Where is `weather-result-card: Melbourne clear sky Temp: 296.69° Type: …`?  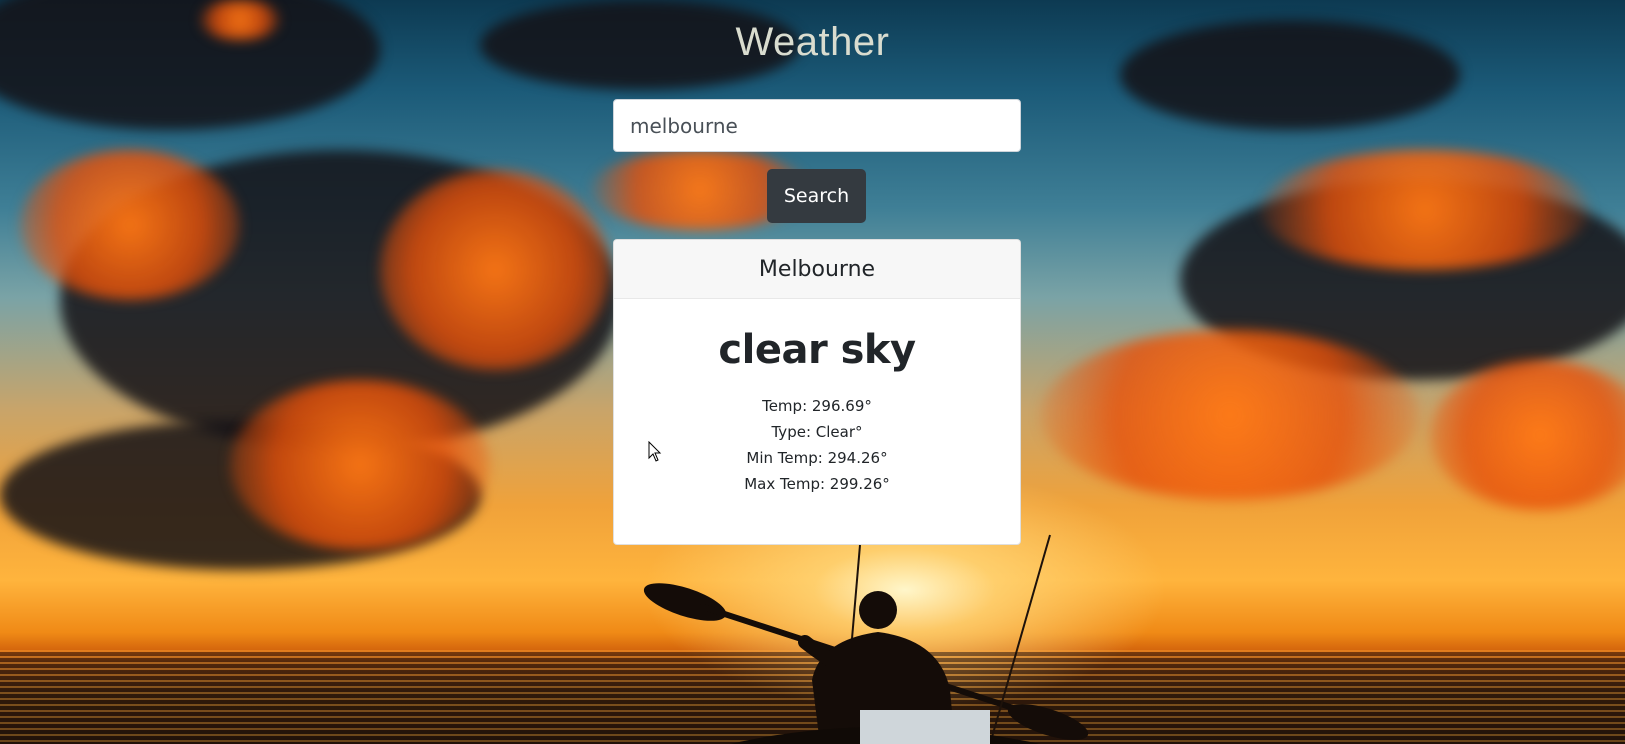 weather-result-card: Melbourne clear sky Temp: 296.69° Type: … is located at coordinates (817, 392).